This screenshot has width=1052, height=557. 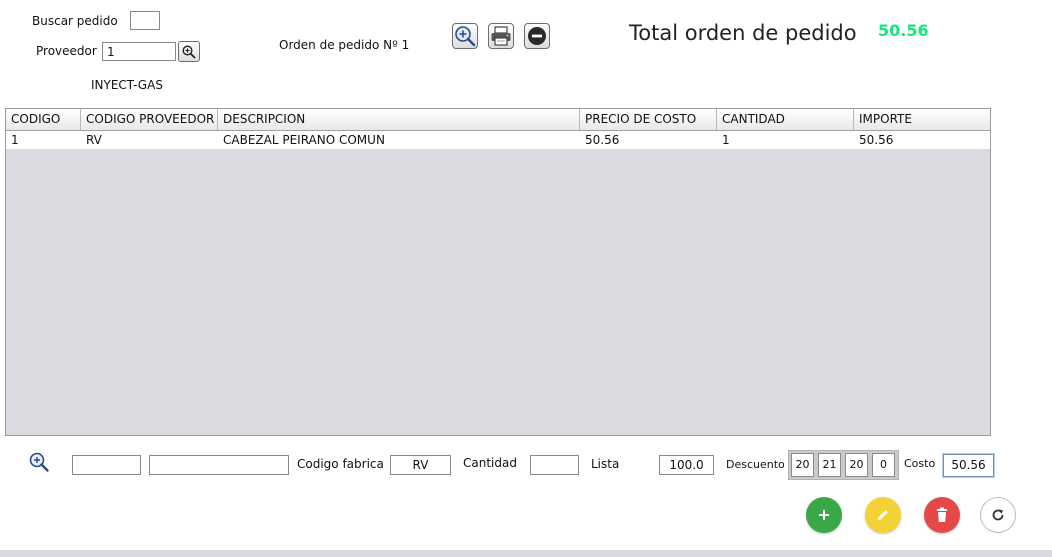 I want to click on cost-label: Costo, so click(x=920, y=463).